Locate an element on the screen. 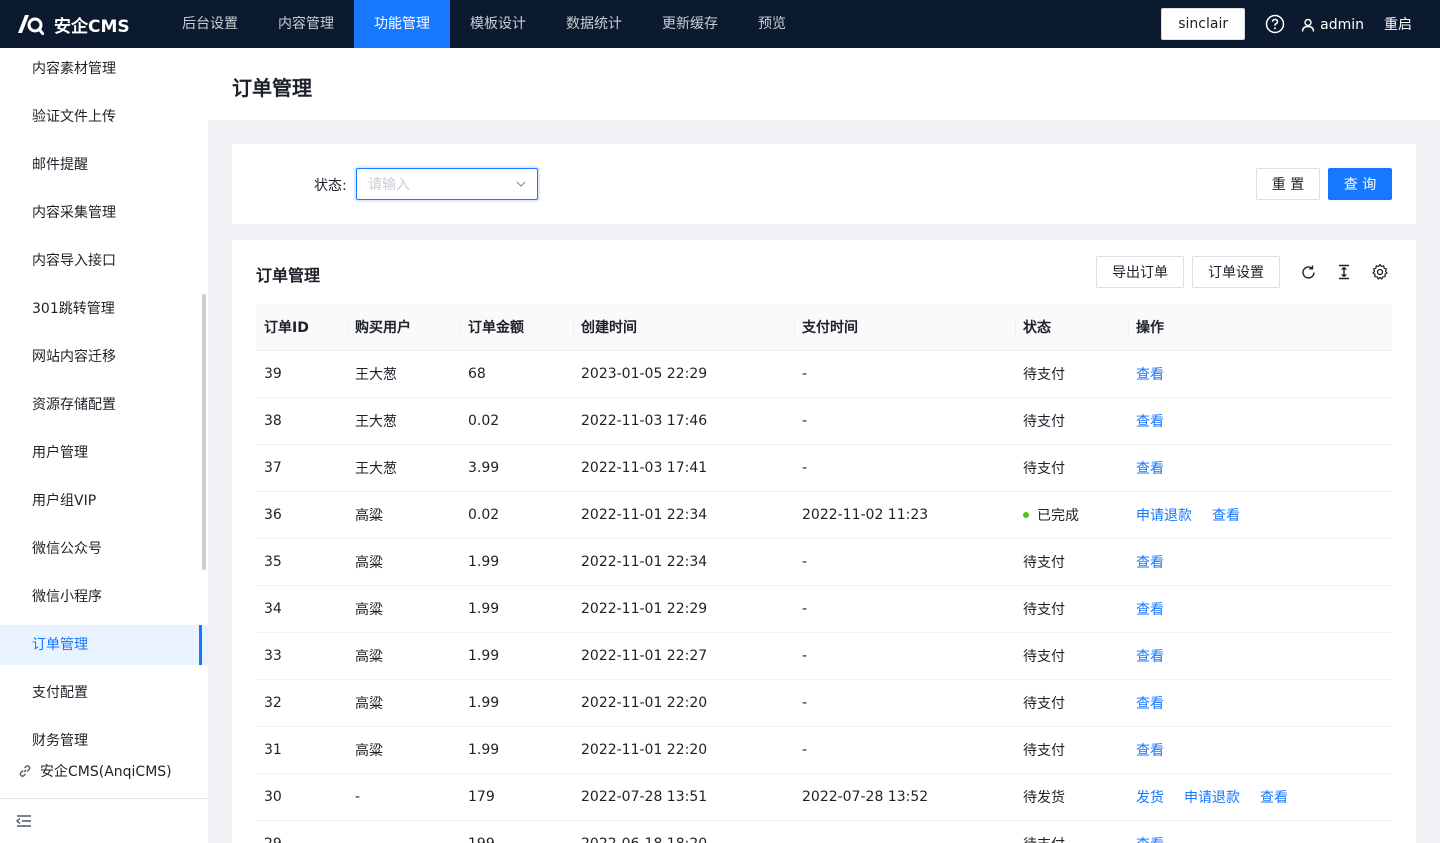  cell-status: 已完成 is located at coordinates (1071, 515).